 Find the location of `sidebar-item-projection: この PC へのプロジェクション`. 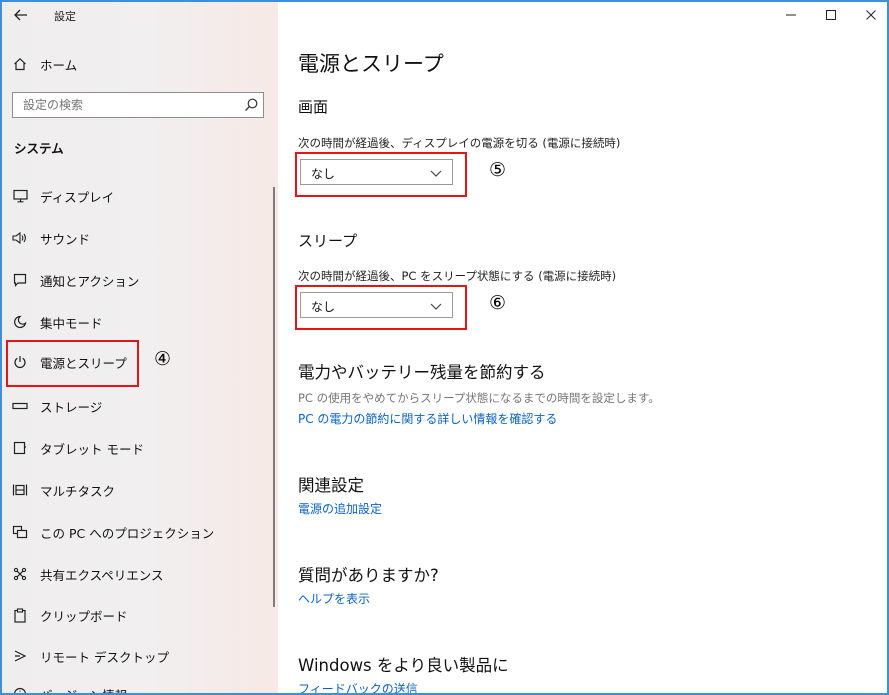

sidebar-item-projection: この PC へのプロジェクション is located at coordinates (140, 532).